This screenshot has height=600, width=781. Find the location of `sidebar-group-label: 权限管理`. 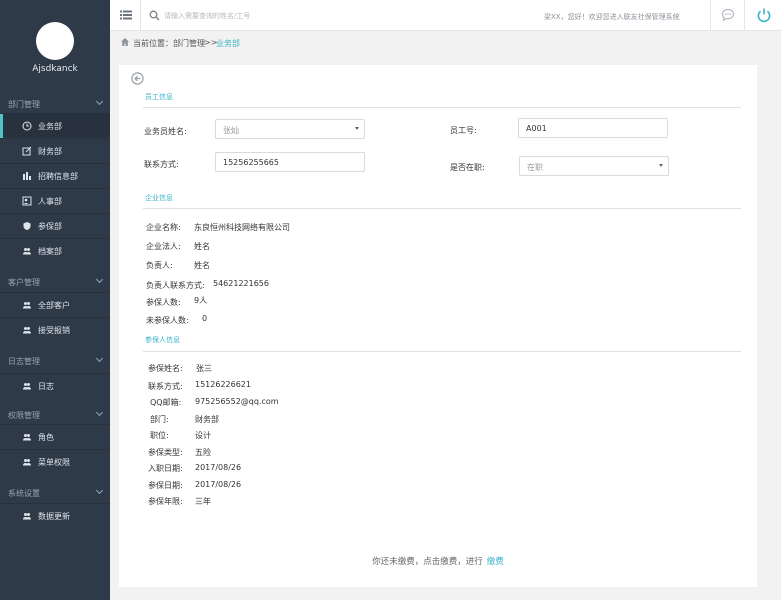

sidebar-group-label: 权限管理 is located at coordinates (24, 415).